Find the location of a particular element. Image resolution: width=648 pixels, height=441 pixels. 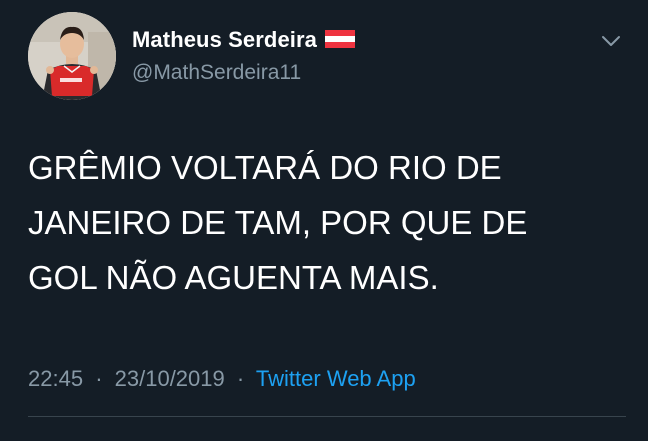

tweet-time: 22:45 is located at coordinates (55, 378).